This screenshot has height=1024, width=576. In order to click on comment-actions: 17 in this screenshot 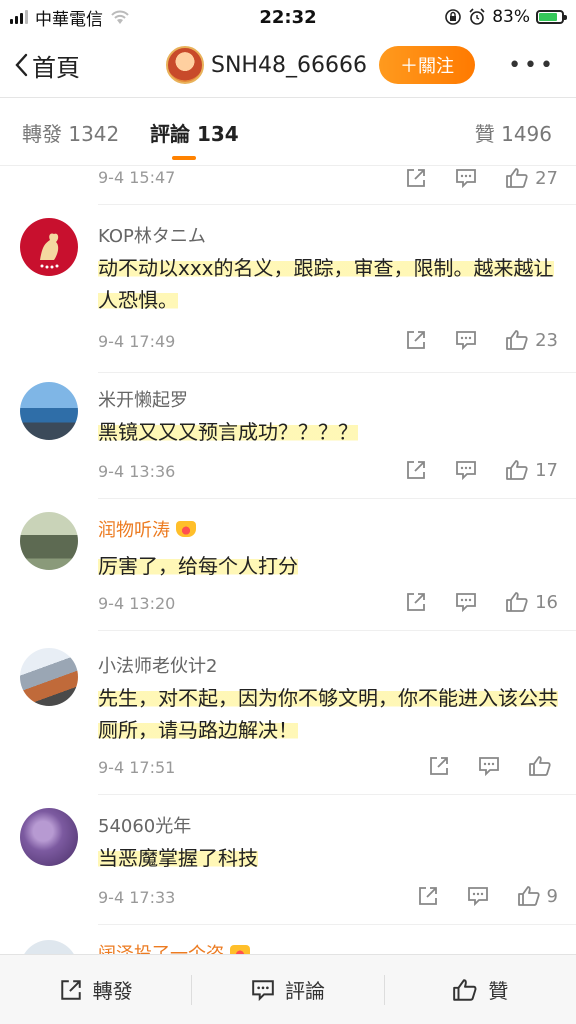, I will do `click(481, 470)`.